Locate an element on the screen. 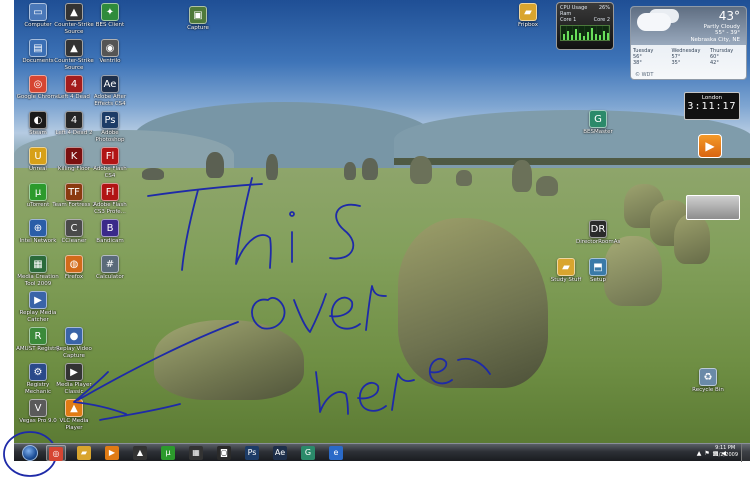 This screenshot has height=480, width=750. vlc-icon: ▲ is located at coordinates (74, 408).